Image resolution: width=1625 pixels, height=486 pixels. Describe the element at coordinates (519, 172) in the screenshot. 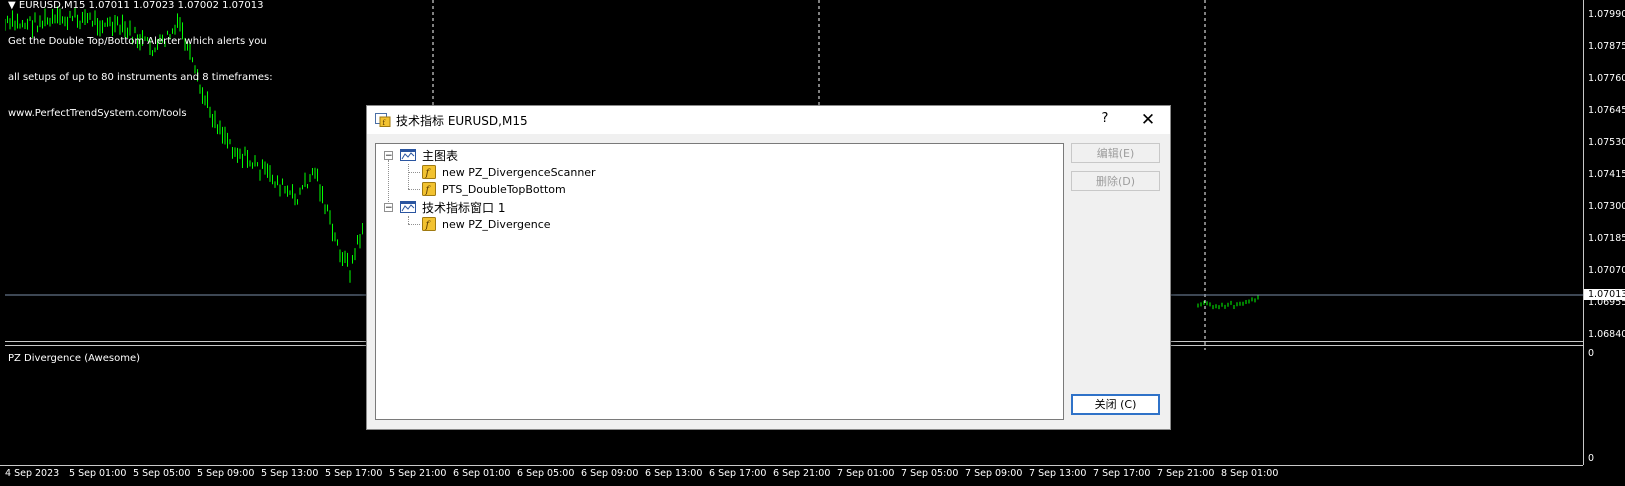

I see `tree-item-label: new PZ_DivergenceScanner` at that location.